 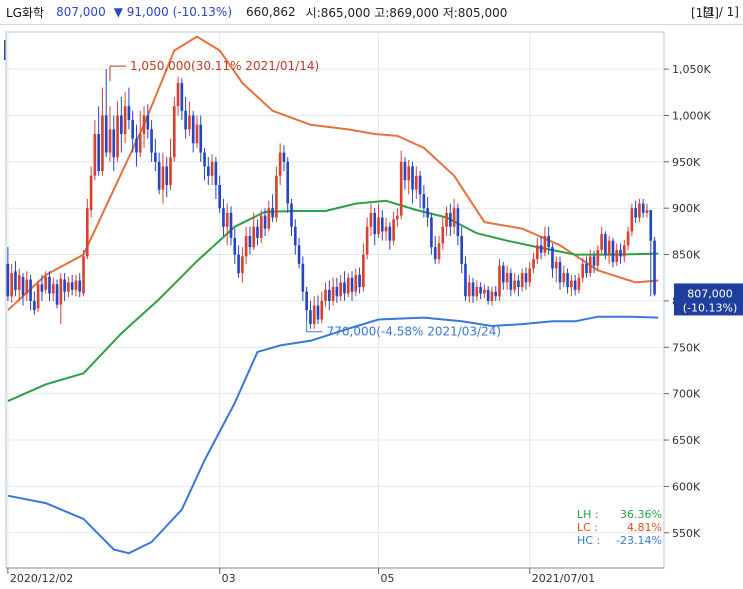 I want to click on last-price-value: 807,000, so click(x=710, y=293).